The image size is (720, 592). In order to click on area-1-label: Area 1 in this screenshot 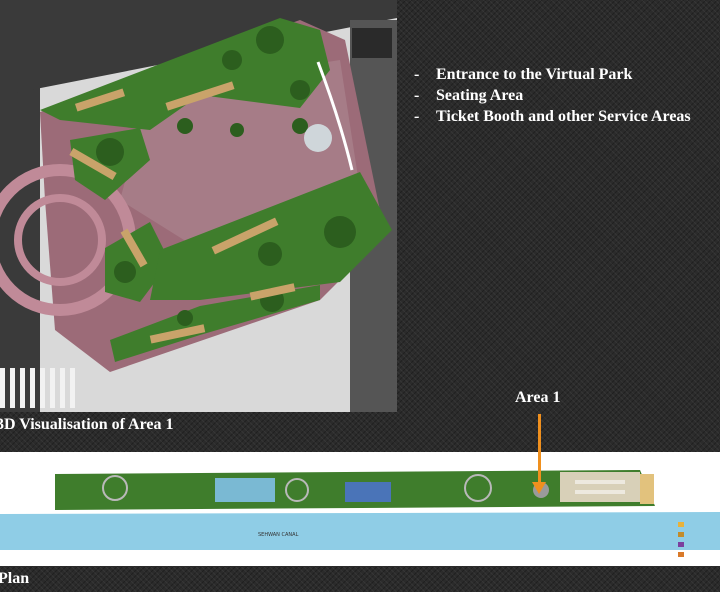, I will do `click(538, 397)`.